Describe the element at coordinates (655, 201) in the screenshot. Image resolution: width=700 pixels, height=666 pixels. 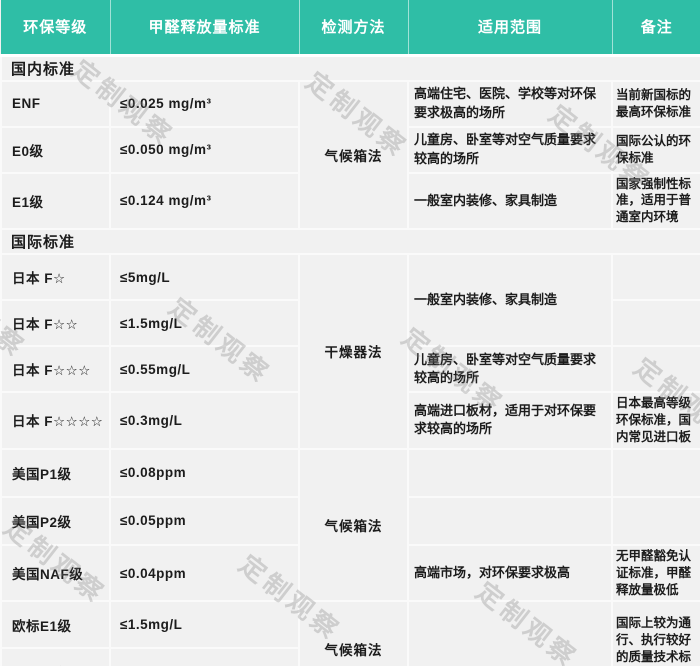
I see `cell-note: 国家强制性标准，适用于普通室内环境` at that location.